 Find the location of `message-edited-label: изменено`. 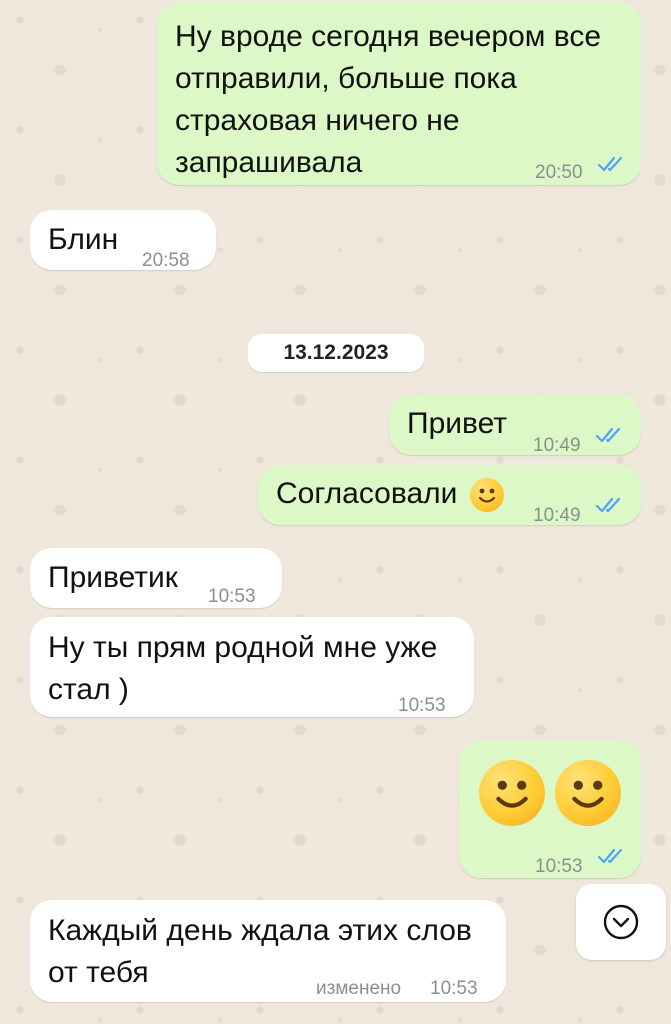

message-edited-label: изменено is located at coordinates (359, 988).